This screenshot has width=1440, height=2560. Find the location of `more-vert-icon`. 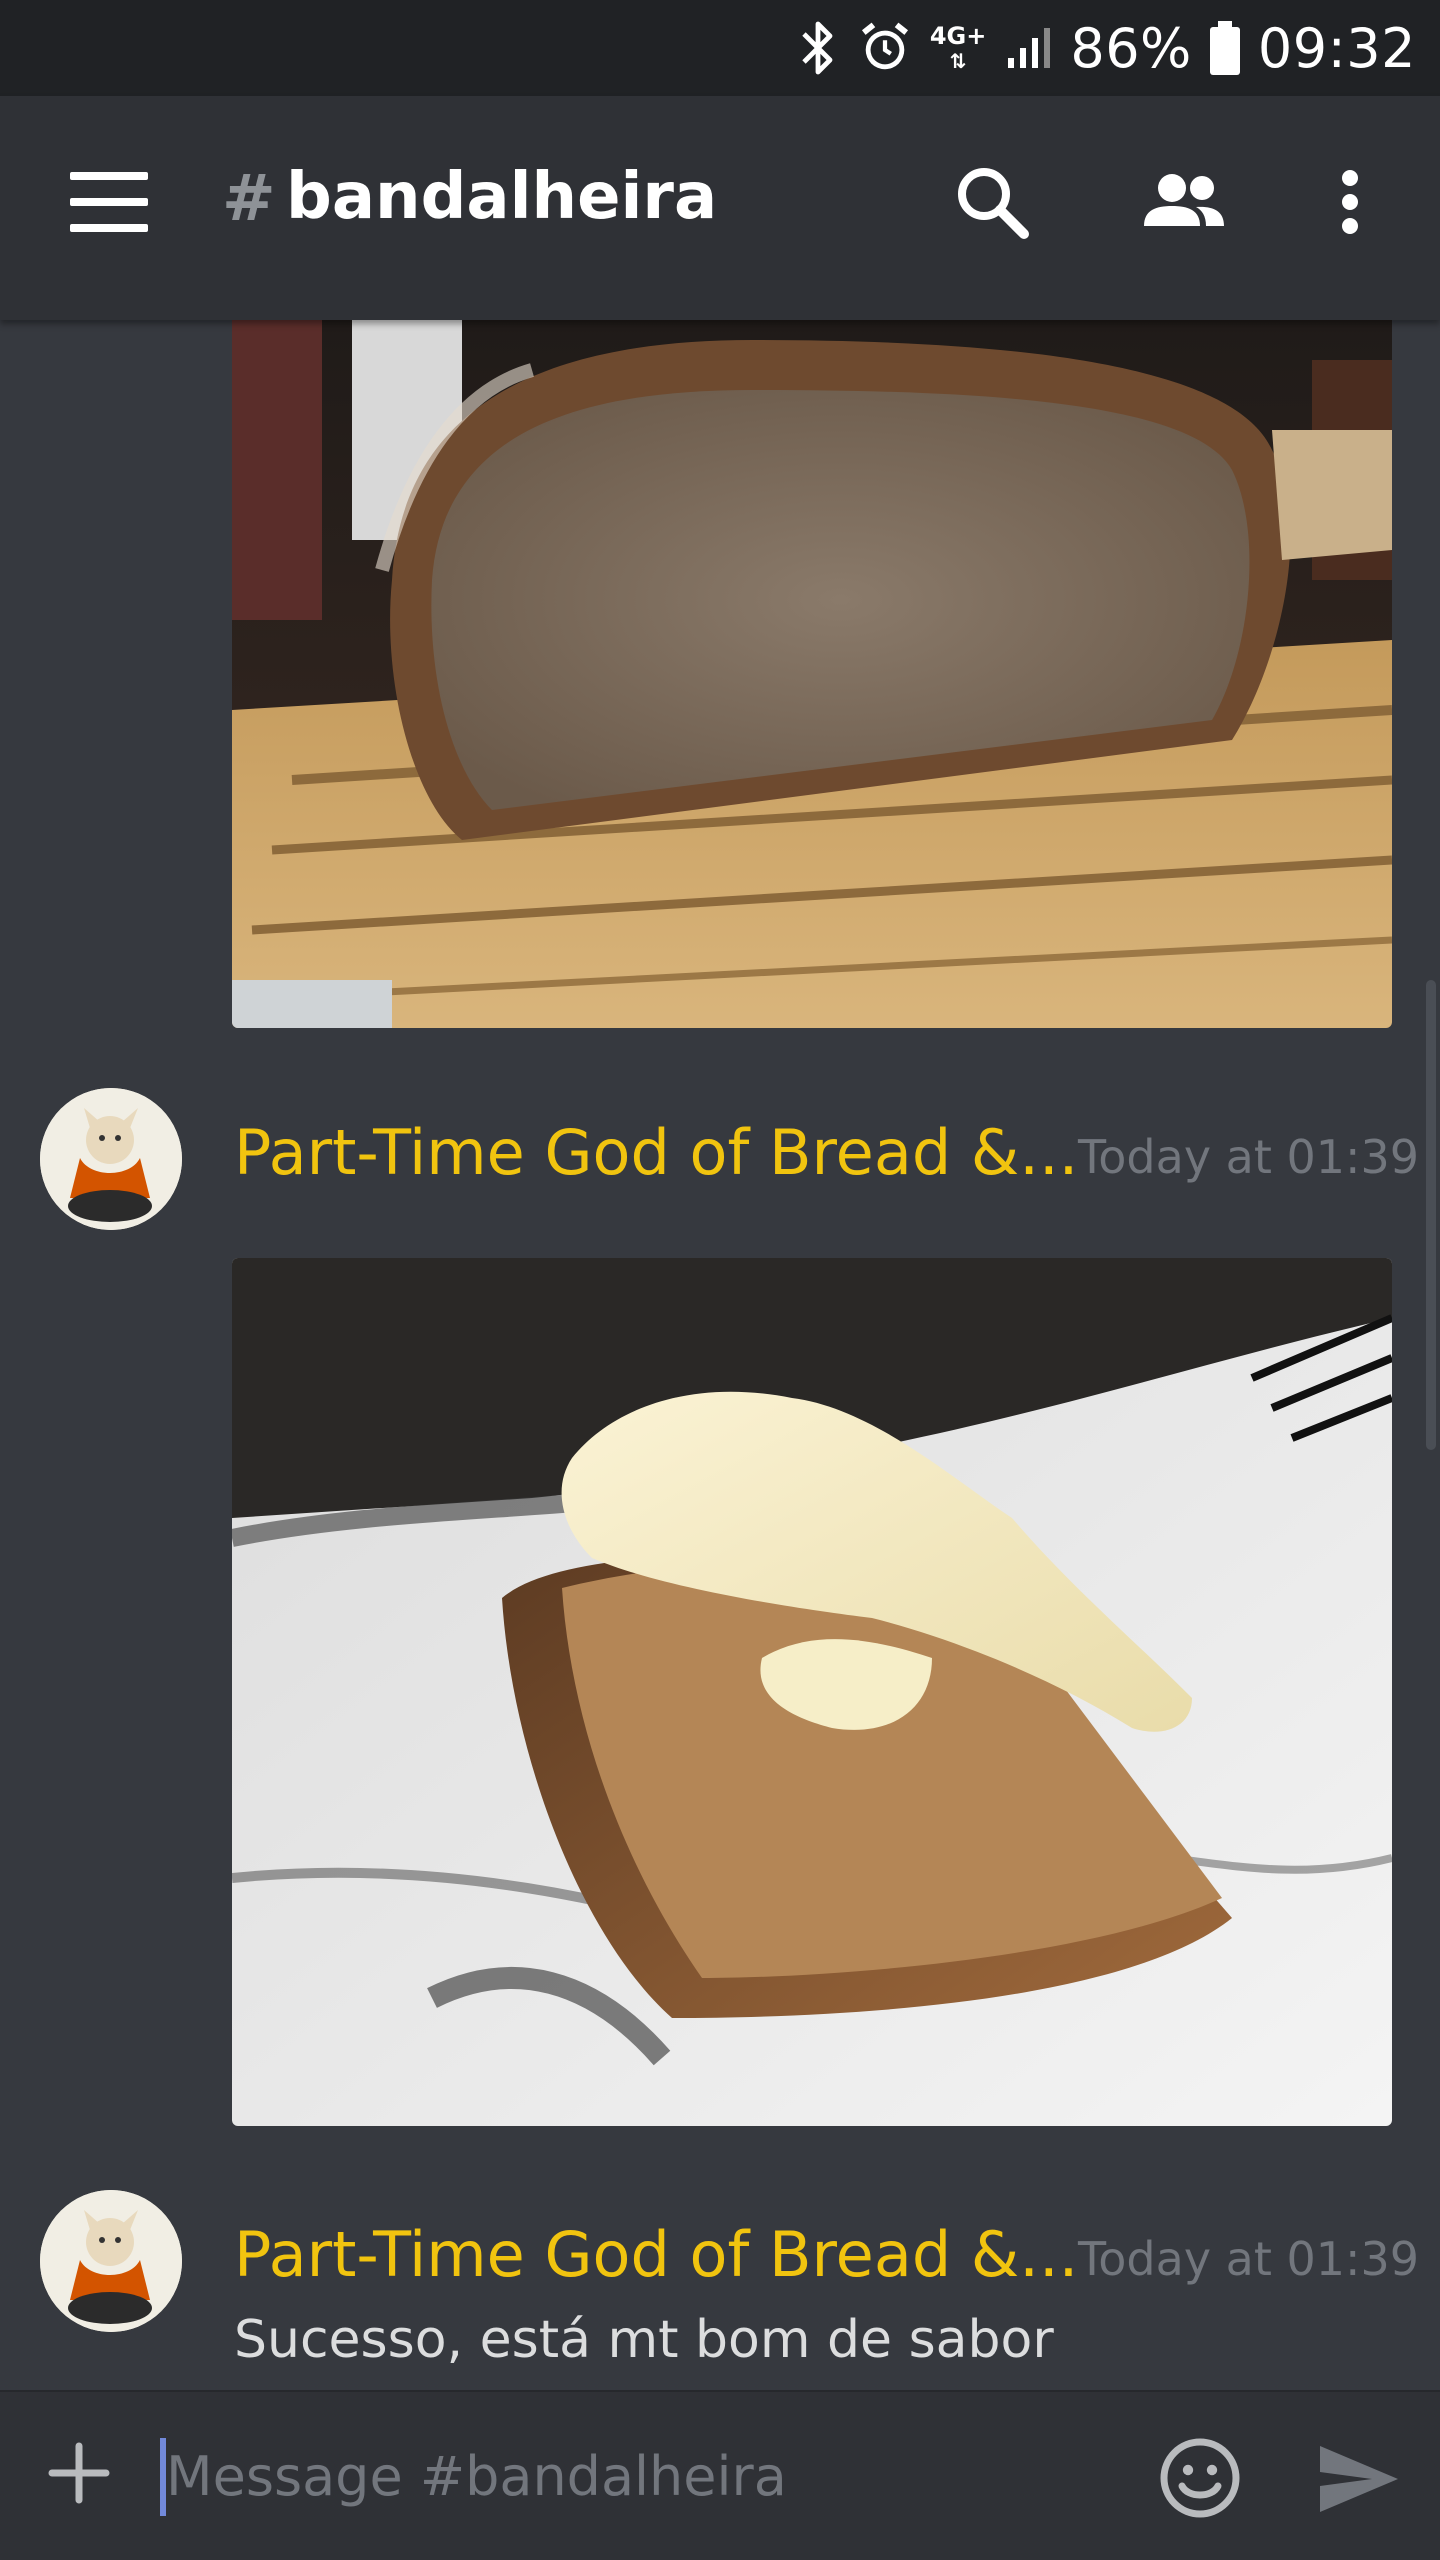

more-vert-icon is located at coordinates (1350, 202).